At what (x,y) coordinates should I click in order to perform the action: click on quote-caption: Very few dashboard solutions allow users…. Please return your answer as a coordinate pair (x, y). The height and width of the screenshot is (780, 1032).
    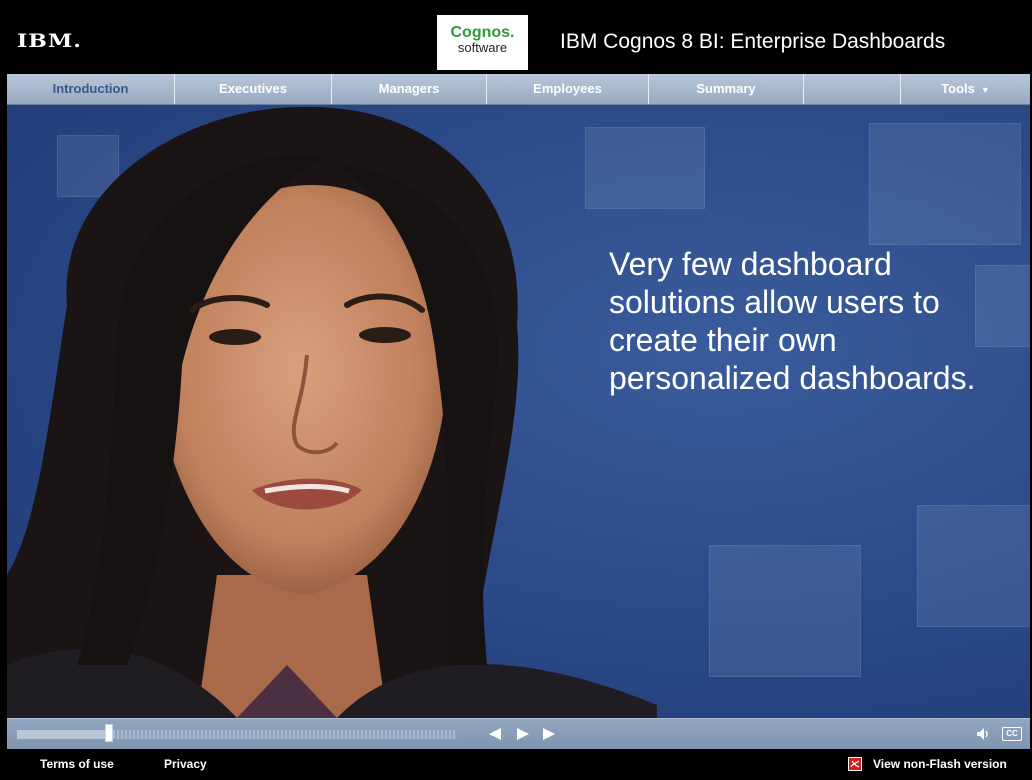
    Looking at the image, I should click on (792, 321).